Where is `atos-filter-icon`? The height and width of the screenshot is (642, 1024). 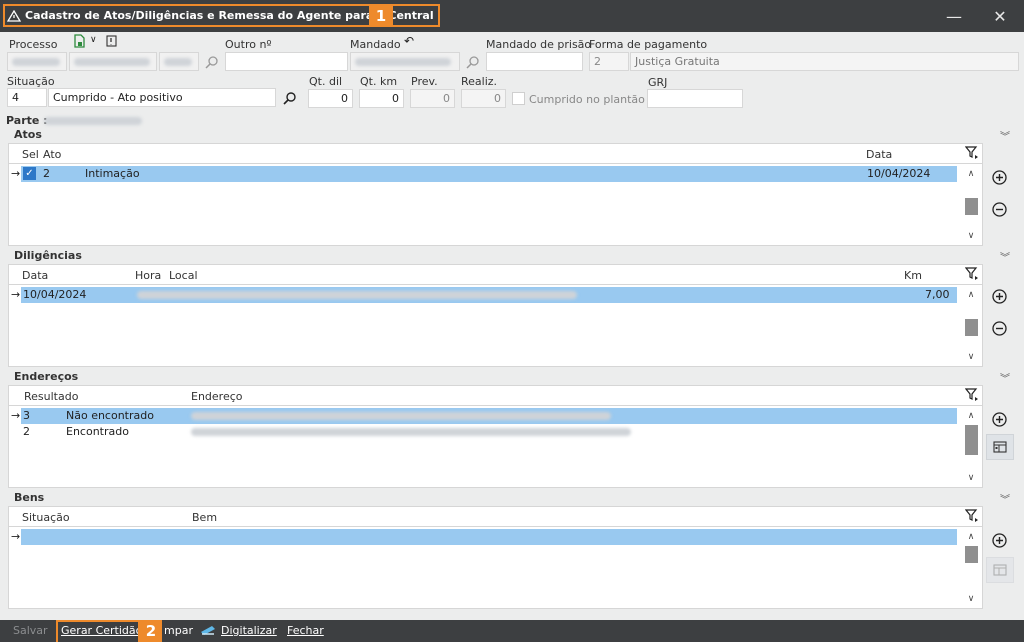
atos-filter-icon is located at coordinates (972, 152).